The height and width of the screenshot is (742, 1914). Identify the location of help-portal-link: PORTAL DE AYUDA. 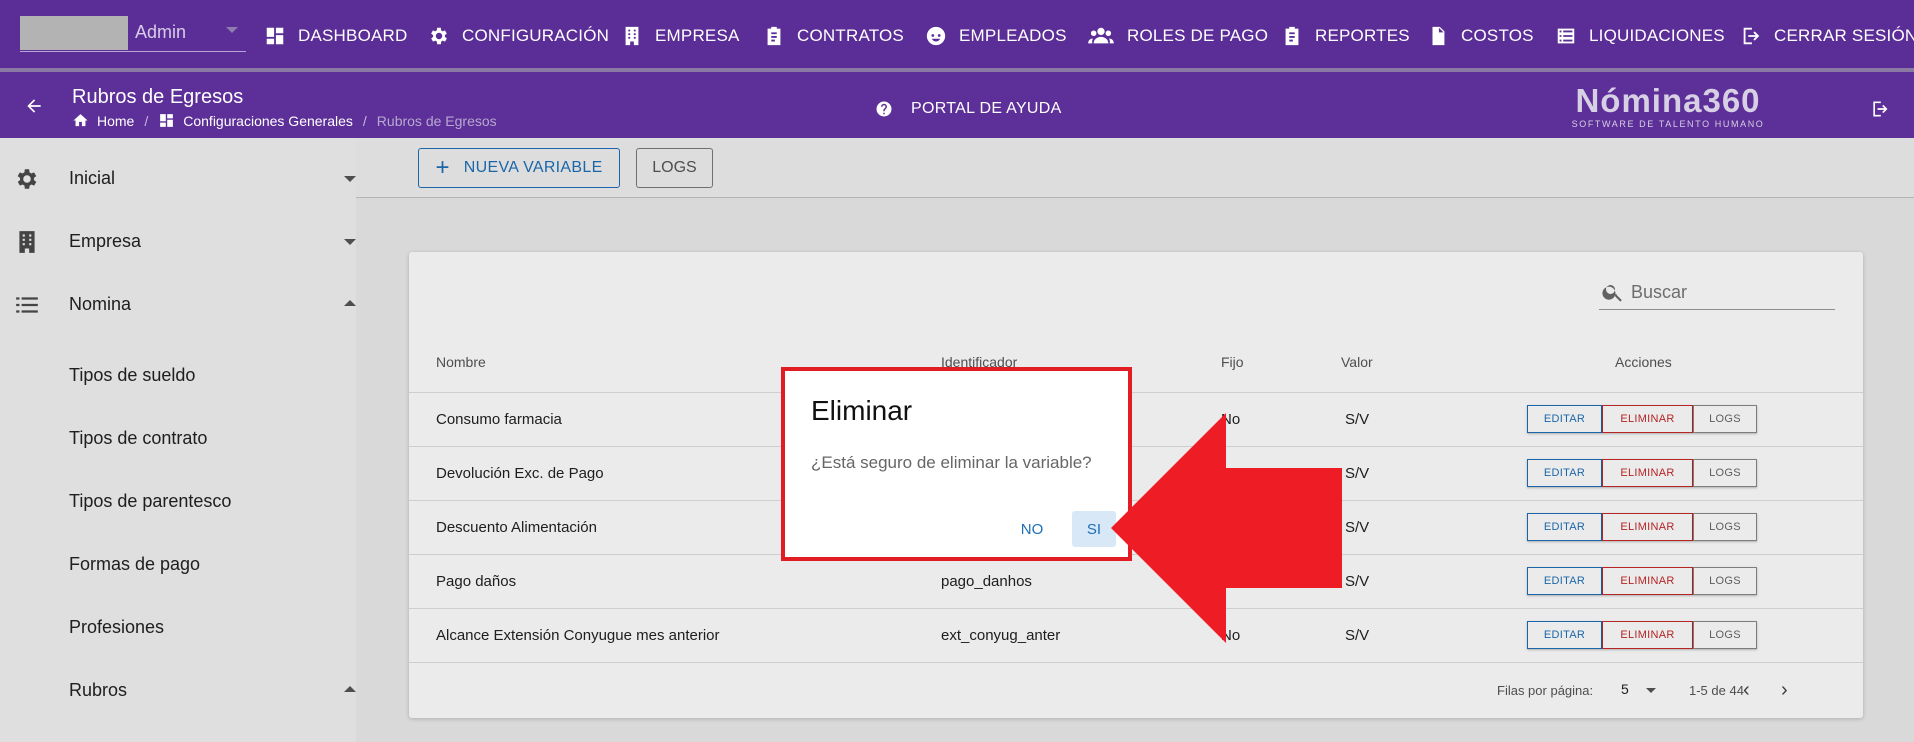
(968, 109).